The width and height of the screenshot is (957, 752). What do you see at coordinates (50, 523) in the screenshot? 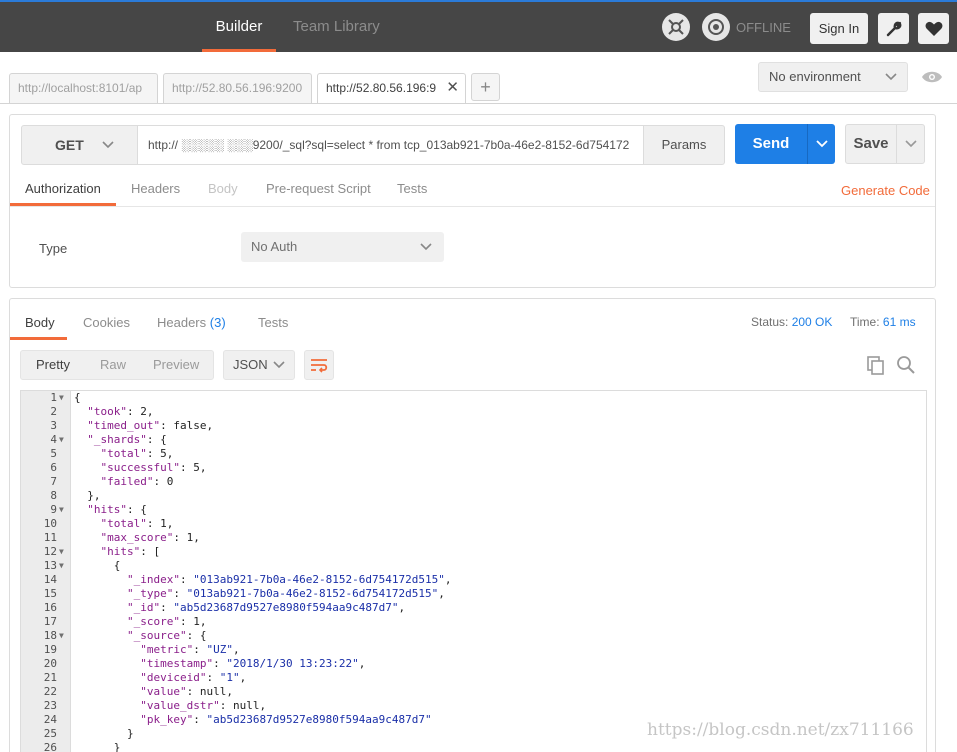
I see `line-number: 10` at bounding box center [50, 523].